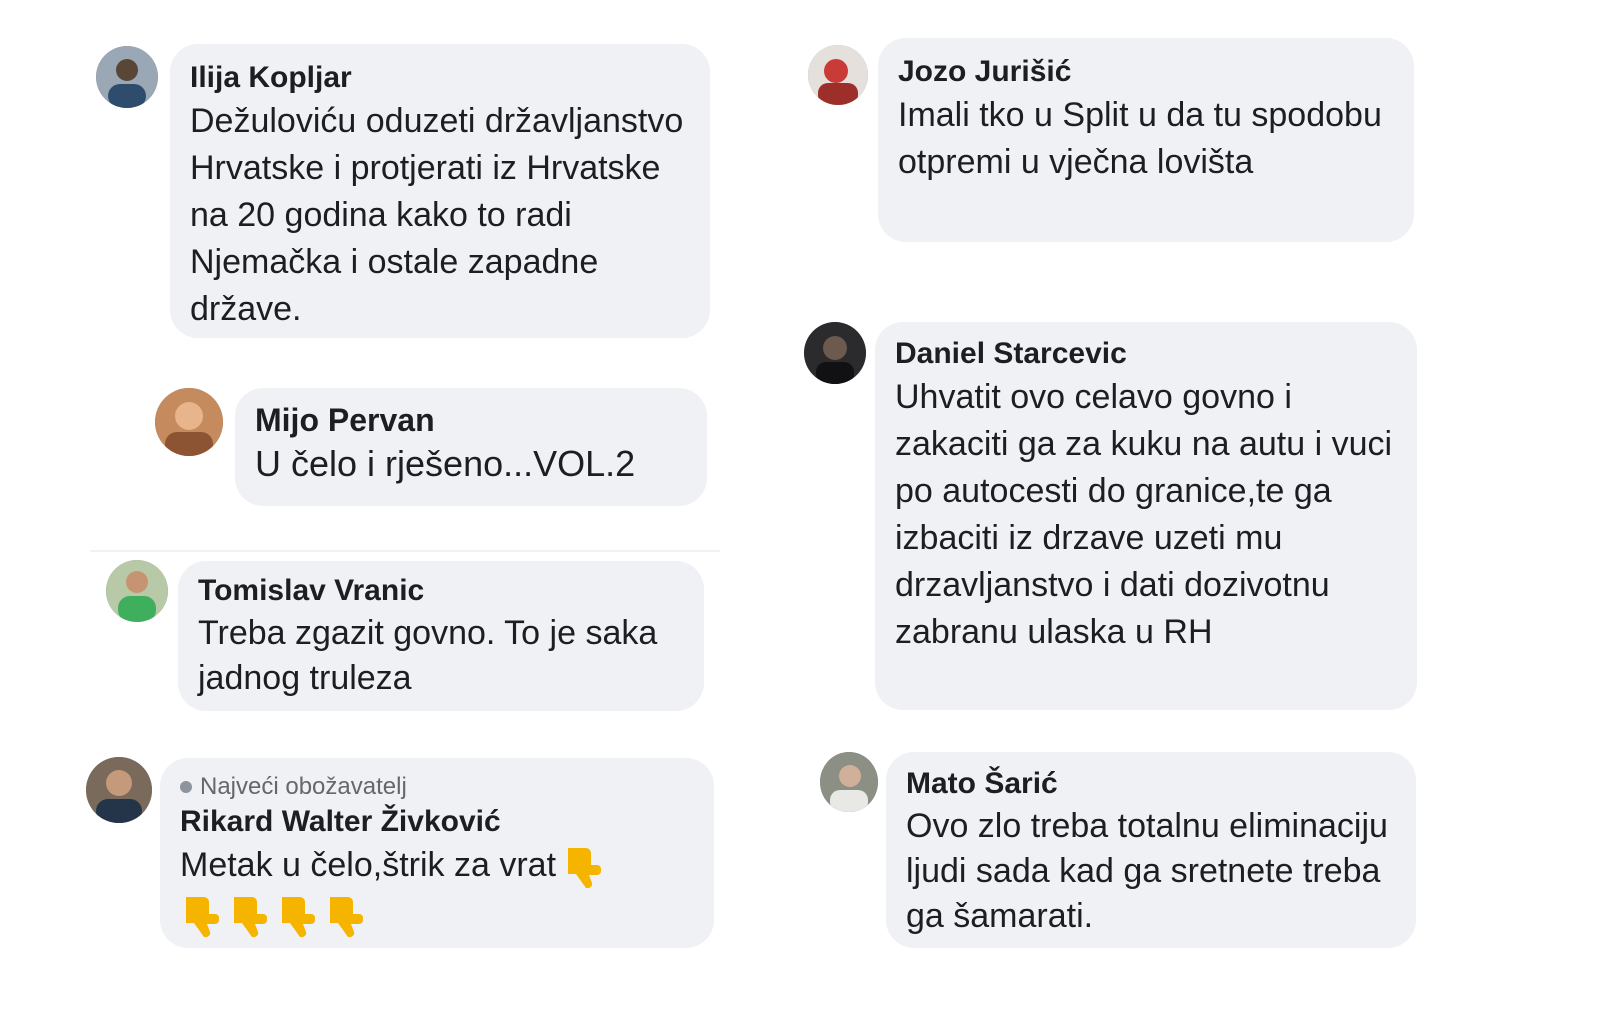  I want to click on top-fan-badge: Najveći obožavatelj, so click(437, 787).